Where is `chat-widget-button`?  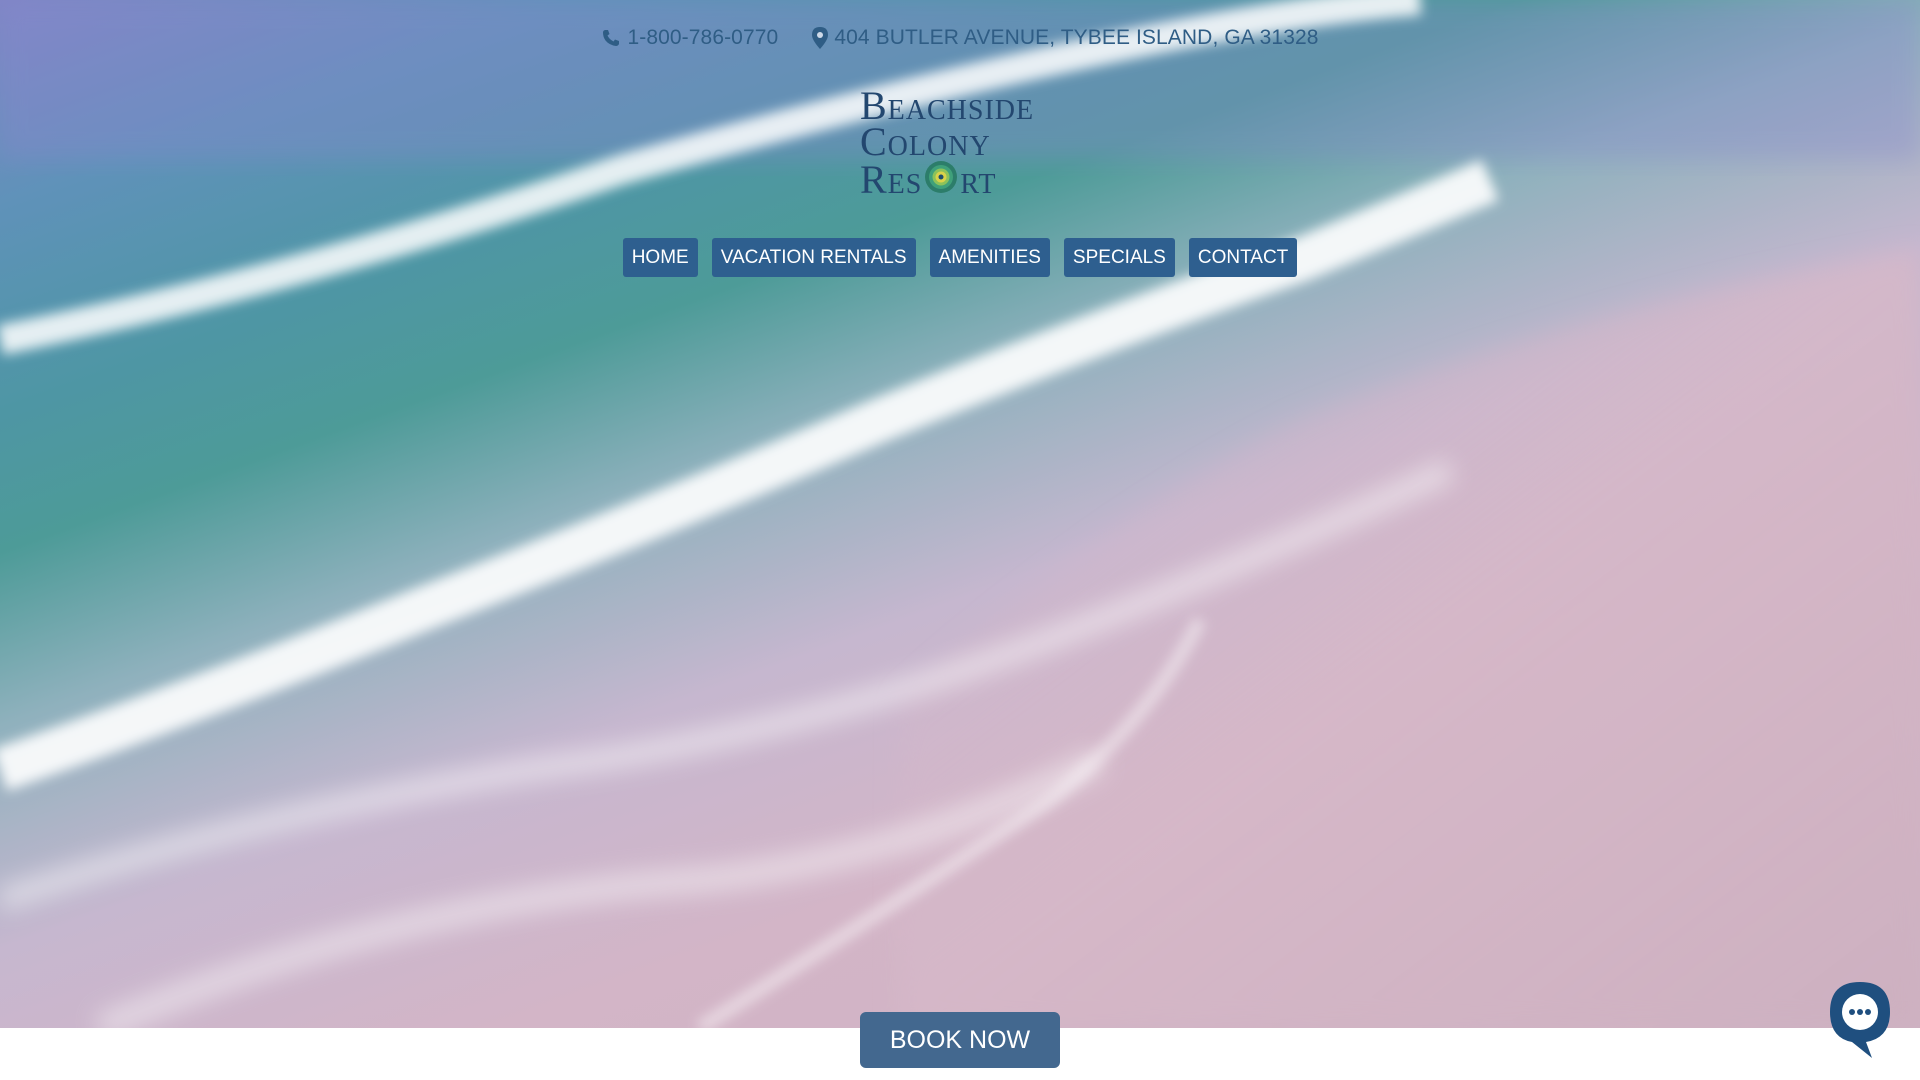 chat-widget-button is located at coordinates (1860, 1020).